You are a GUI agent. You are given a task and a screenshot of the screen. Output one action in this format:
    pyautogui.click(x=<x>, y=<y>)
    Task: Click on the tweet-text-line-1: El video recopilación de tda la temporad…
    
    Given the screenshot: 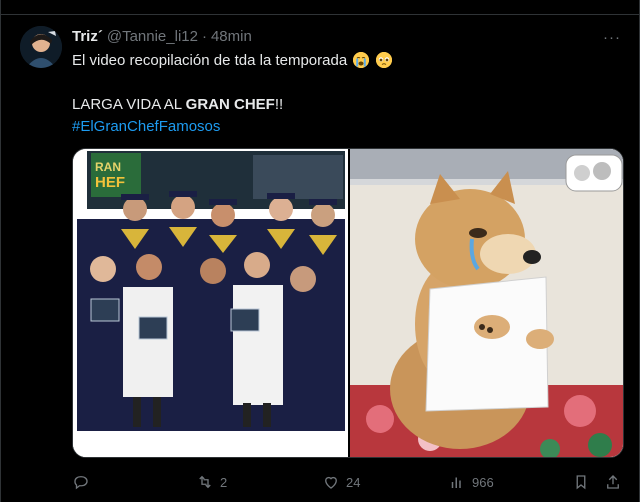 What is the action you would take?
    pyautogui.click(x=232, y=60)
    